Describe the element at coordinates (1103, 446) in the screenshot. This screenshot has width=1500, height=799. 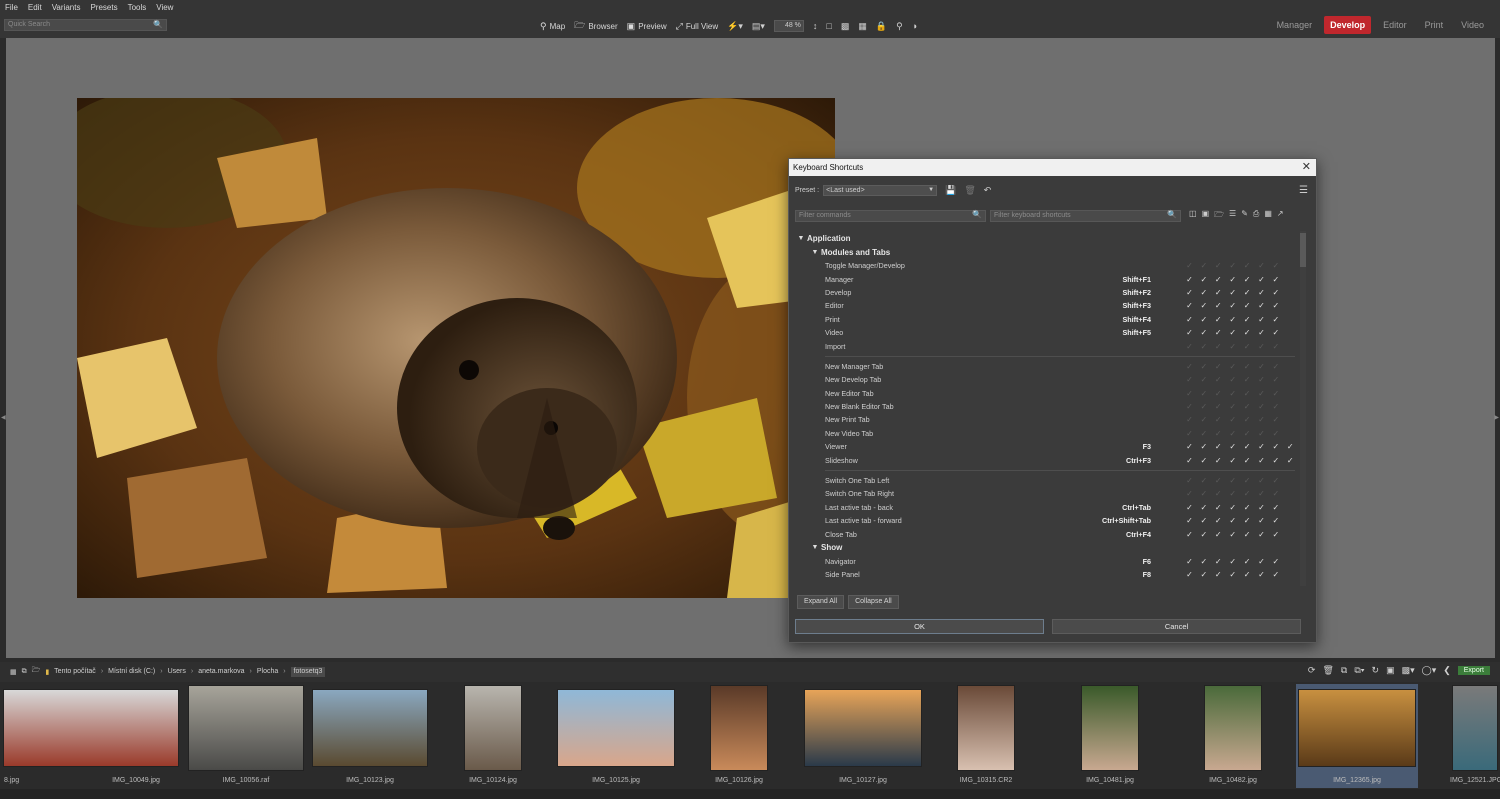
I see `shortcut-key: F3` at that location.